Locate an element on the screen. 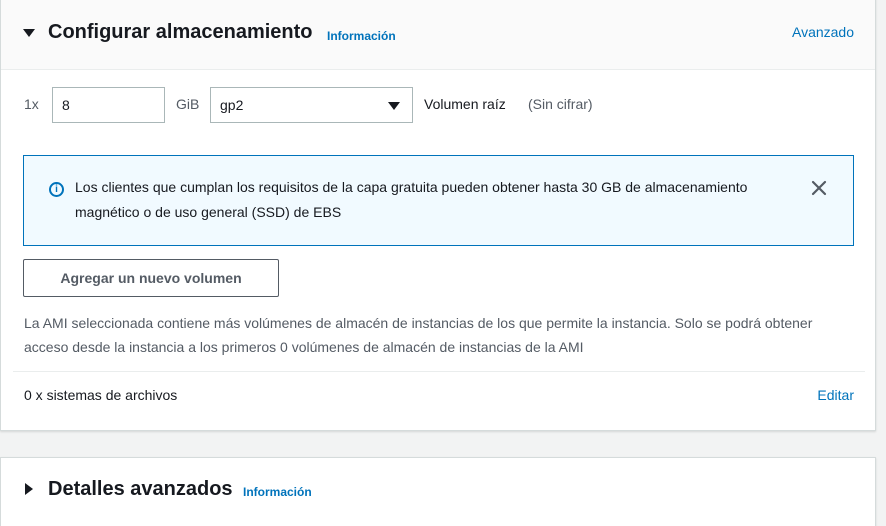  advanced-link: Avanzado is located at coordinates (823, 32).